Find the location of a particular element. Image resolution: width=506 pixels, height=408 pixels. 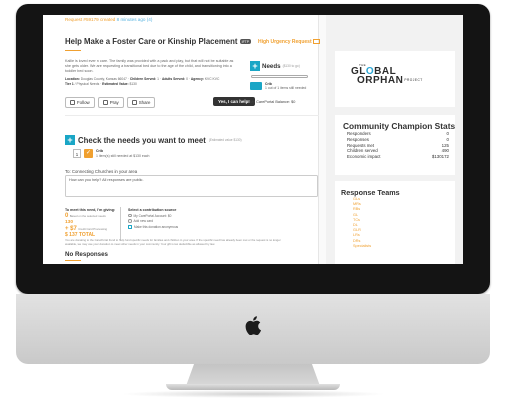

responses-underline is located at coordinates (73, 260).